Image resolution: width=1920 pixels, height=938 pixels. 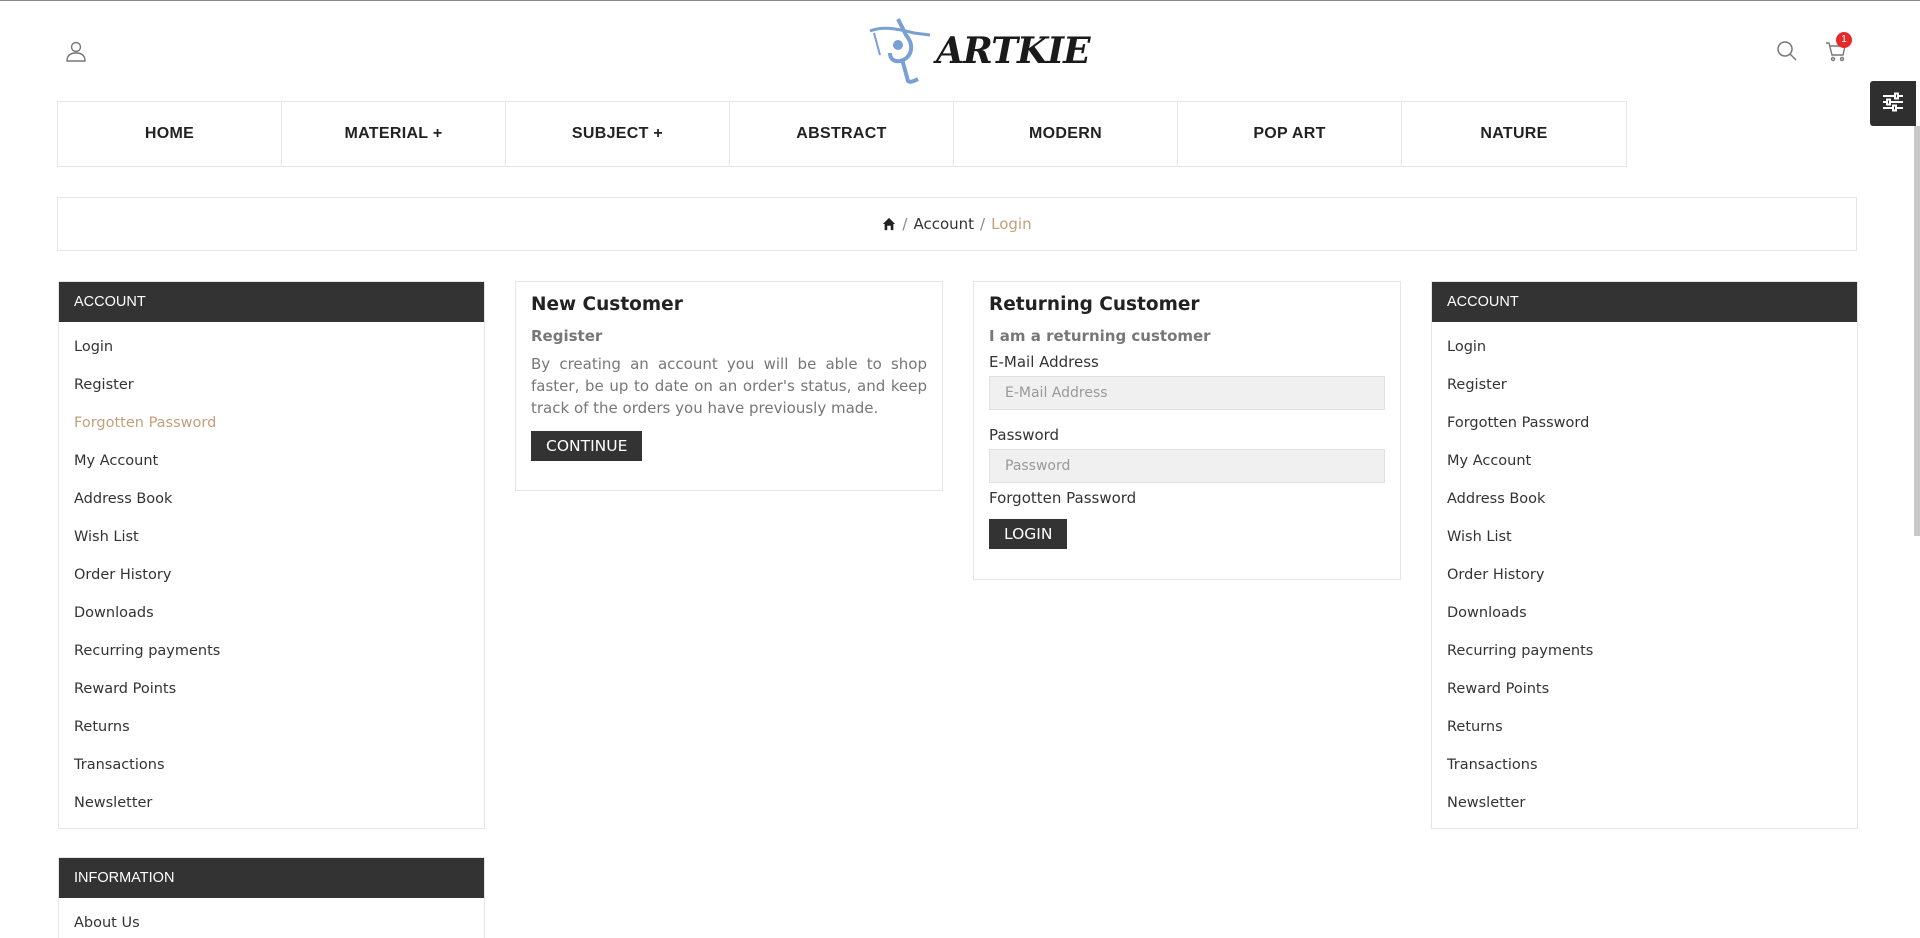 What do you see at coordinates (170, 134) in the screenshot?
I see `nav-home: HOME` at bounding box center [170, 134].